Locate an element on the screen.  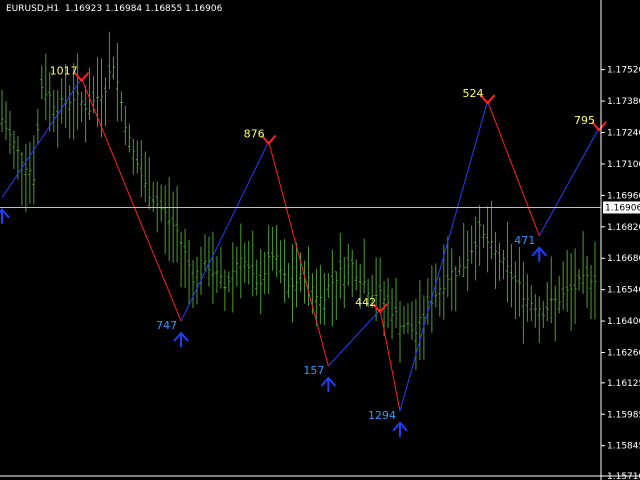
swing-high-label: 876 is located at coordinates (254, 133).